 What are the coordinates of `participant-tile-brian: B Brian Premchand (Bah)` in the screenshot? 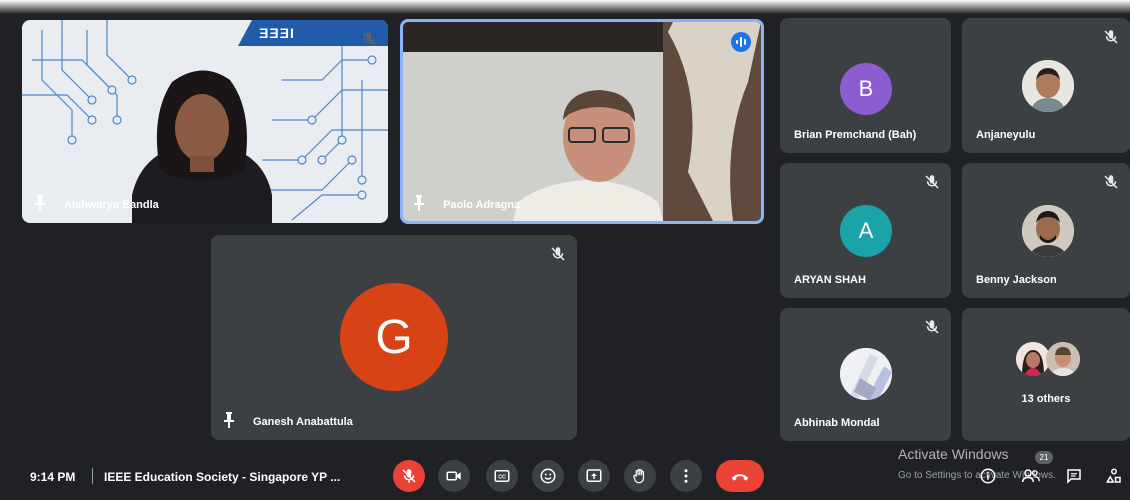 It's located at (865, 85).